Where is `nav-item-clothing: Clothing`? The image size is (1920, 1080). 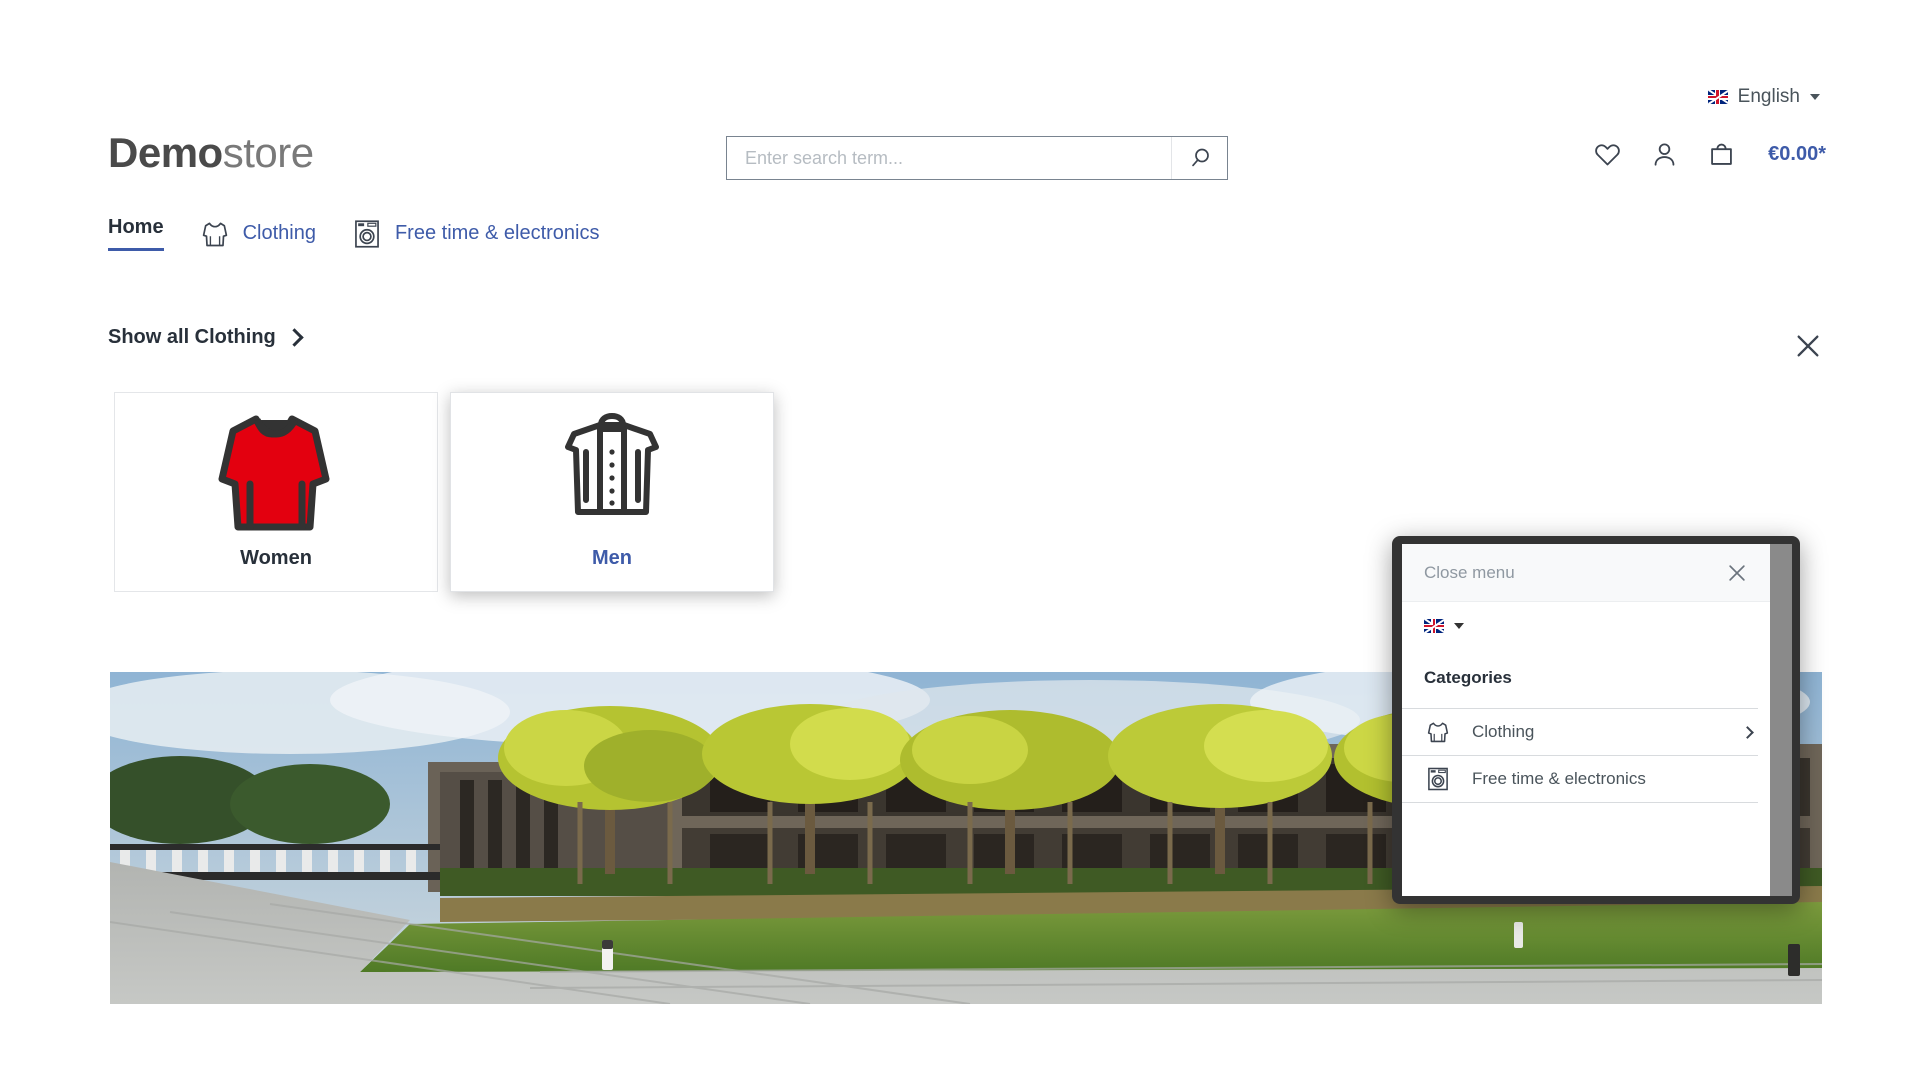 nav-item-clothing: Clothing is located at coordinates (257, 234).